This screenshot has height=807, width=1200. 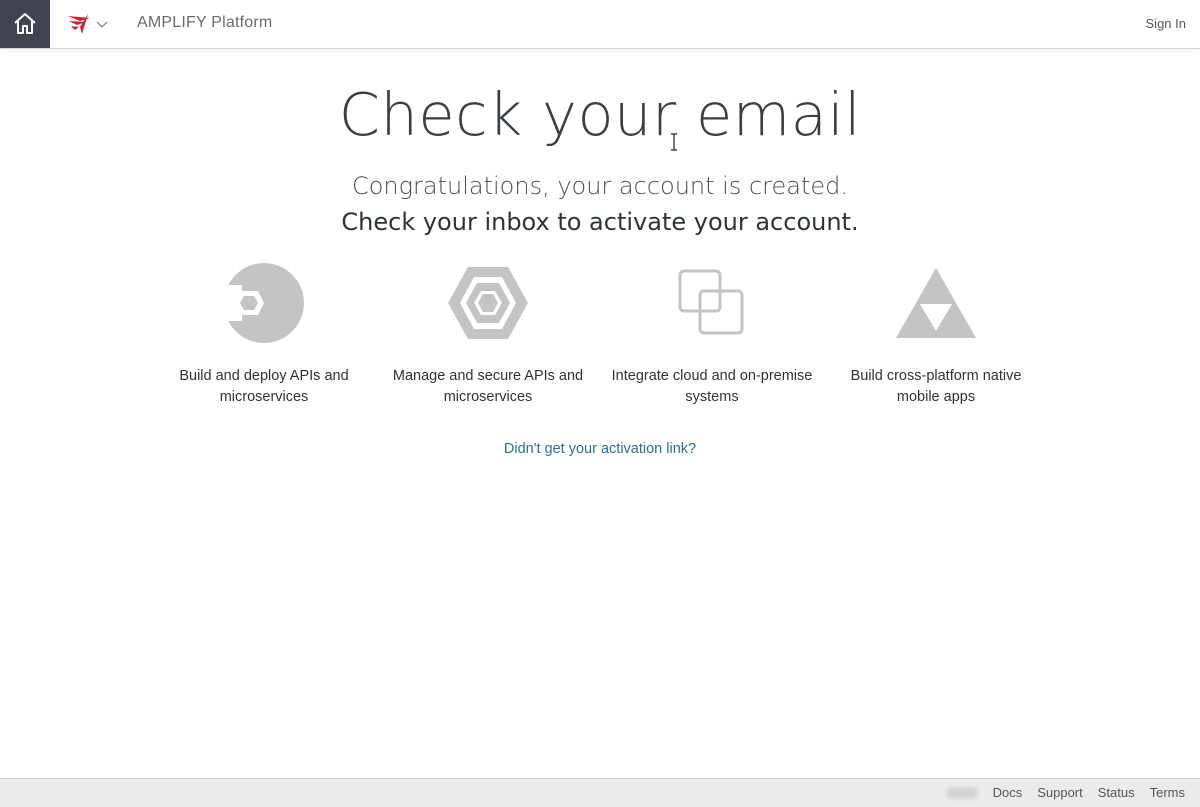 What do you see at coordinates (1008, 792) in the screenshot?
I see `footer-link-docs: Docs` at bounding box center [1008, 792].